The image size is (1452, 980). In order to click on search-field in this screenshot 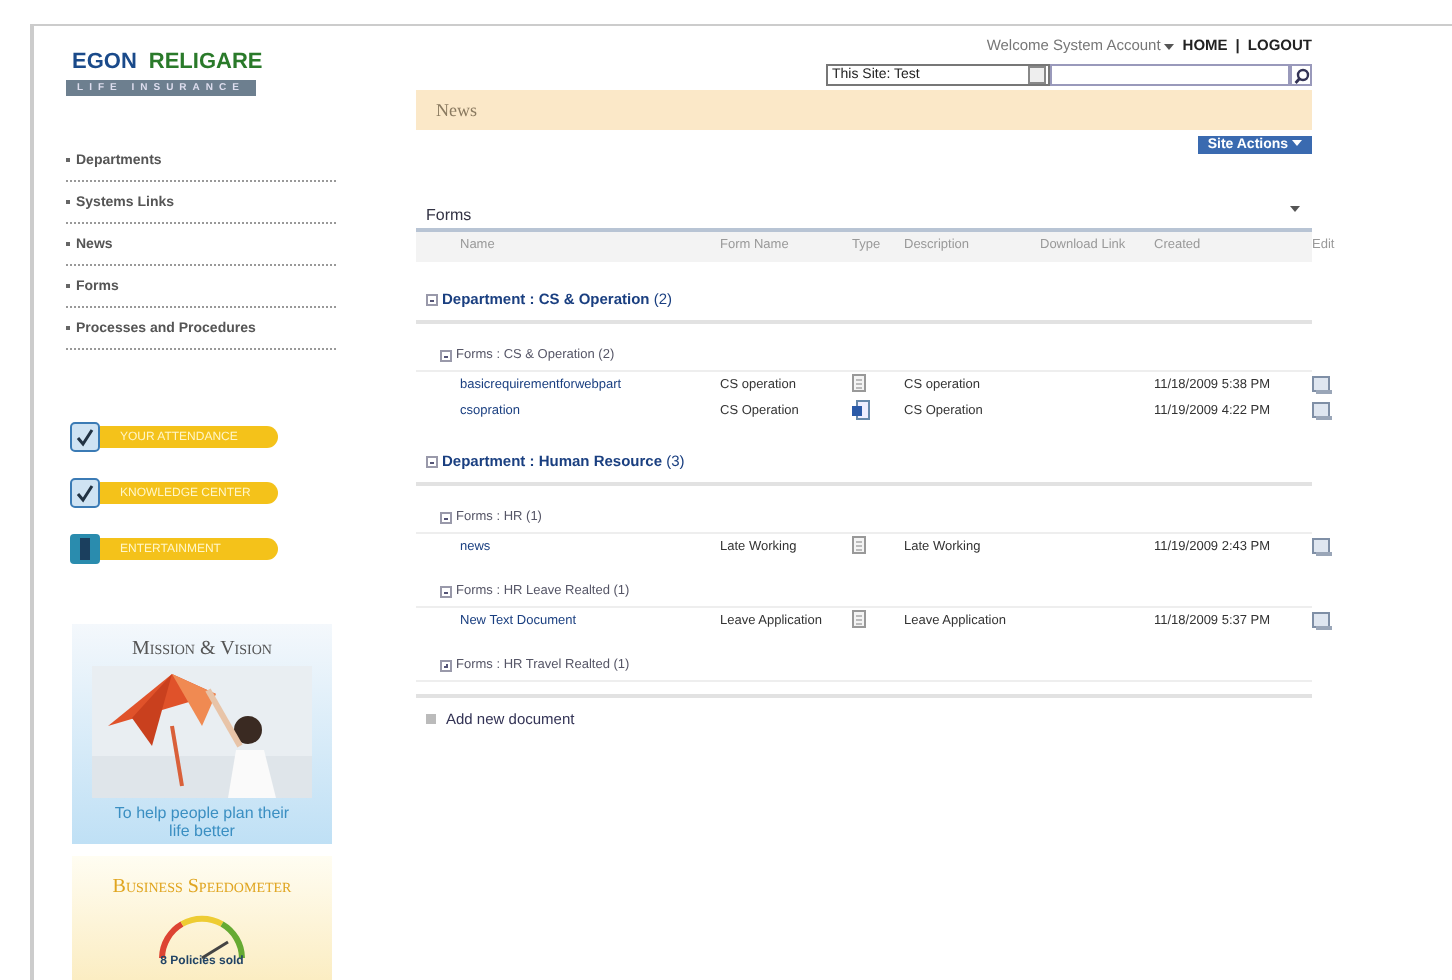, I will do `click(1170, 75)`.